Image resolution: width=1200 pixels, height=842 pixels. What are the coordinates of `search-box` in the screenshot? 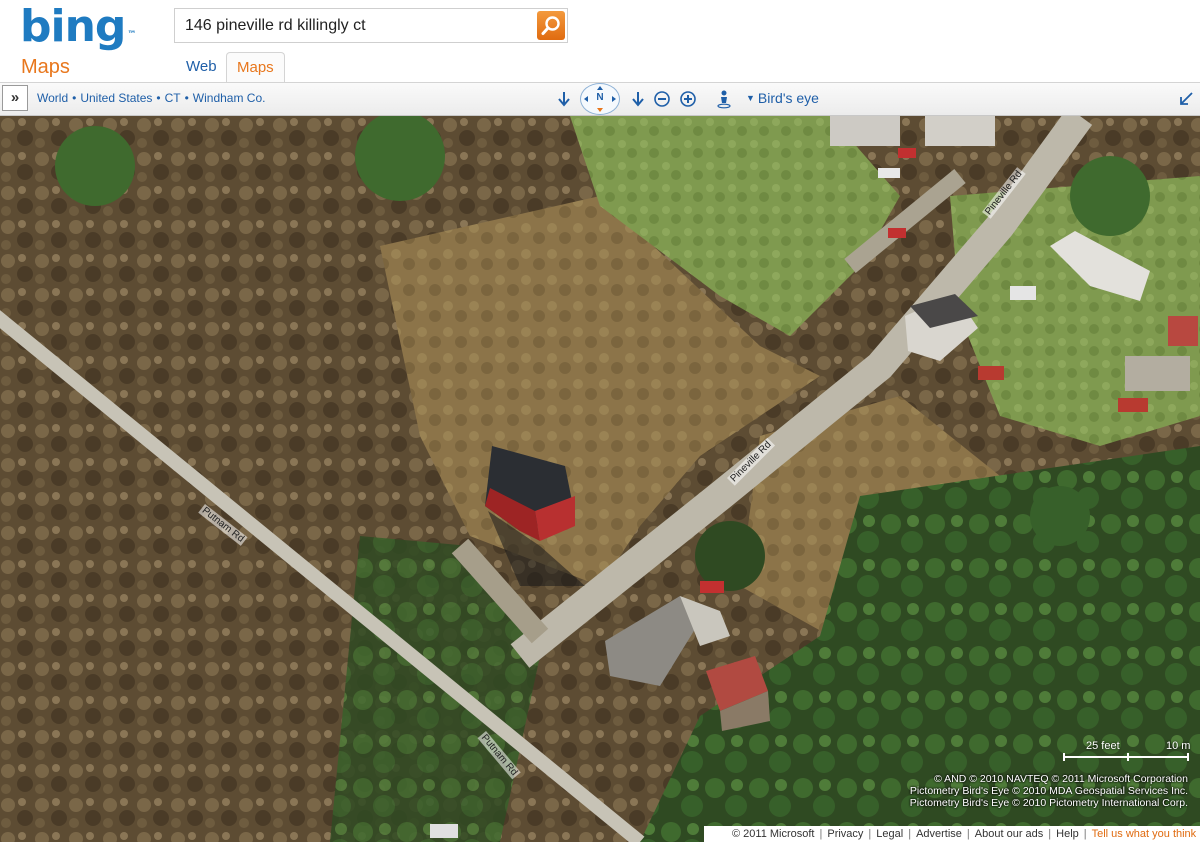 It's located at (371, 25).